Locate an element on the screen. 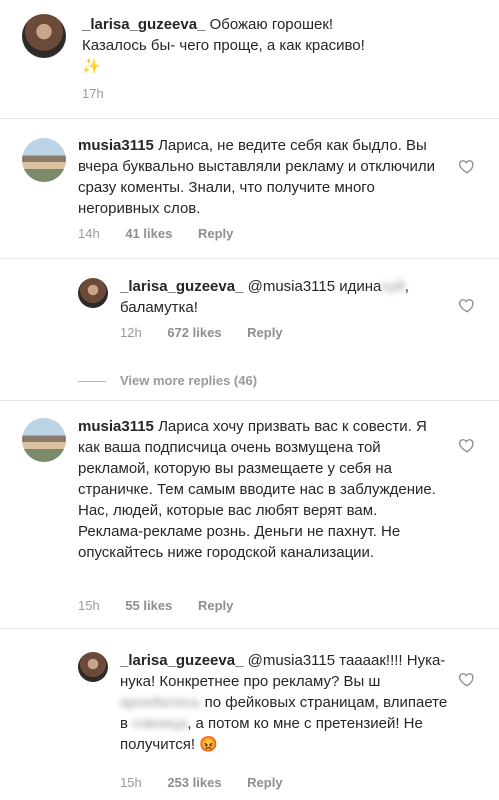  caption-text-line1: Обожаю горошек! is located at coordinates (271, 24).